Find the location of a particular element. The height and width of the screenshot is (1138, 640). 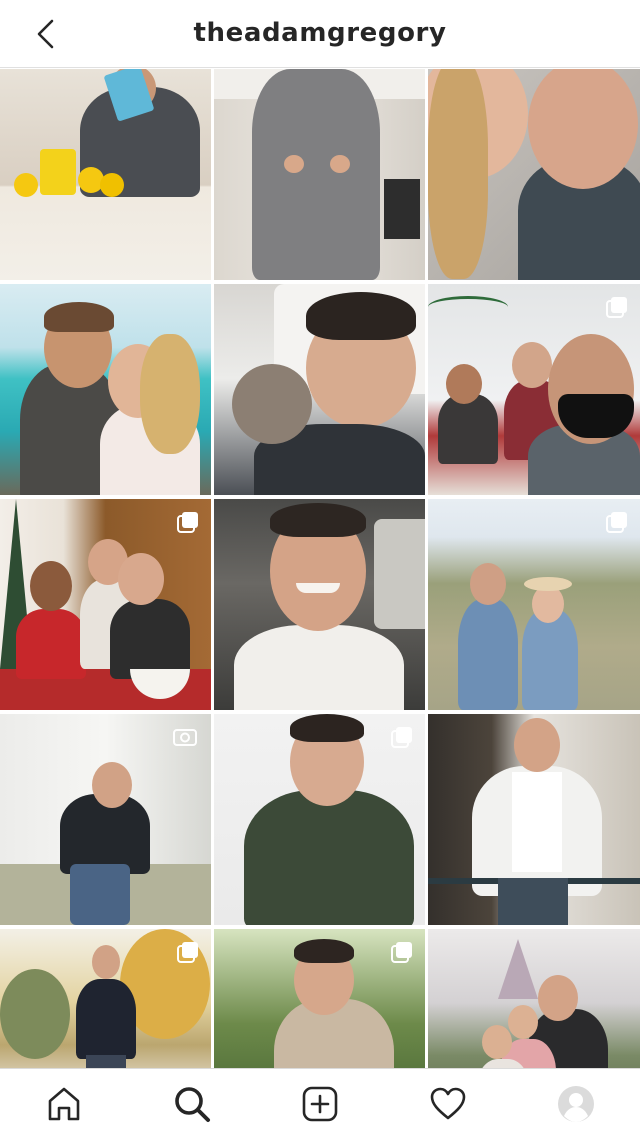

post-green-sweater is located at coordinates (319, 819).